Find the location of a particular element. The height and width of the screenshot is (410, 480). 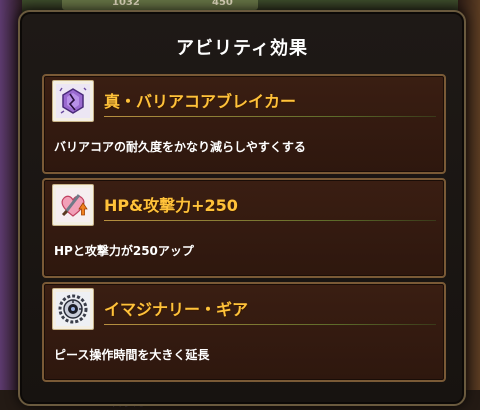

background-value-left: 1032 is located at coordinates (126, 4).